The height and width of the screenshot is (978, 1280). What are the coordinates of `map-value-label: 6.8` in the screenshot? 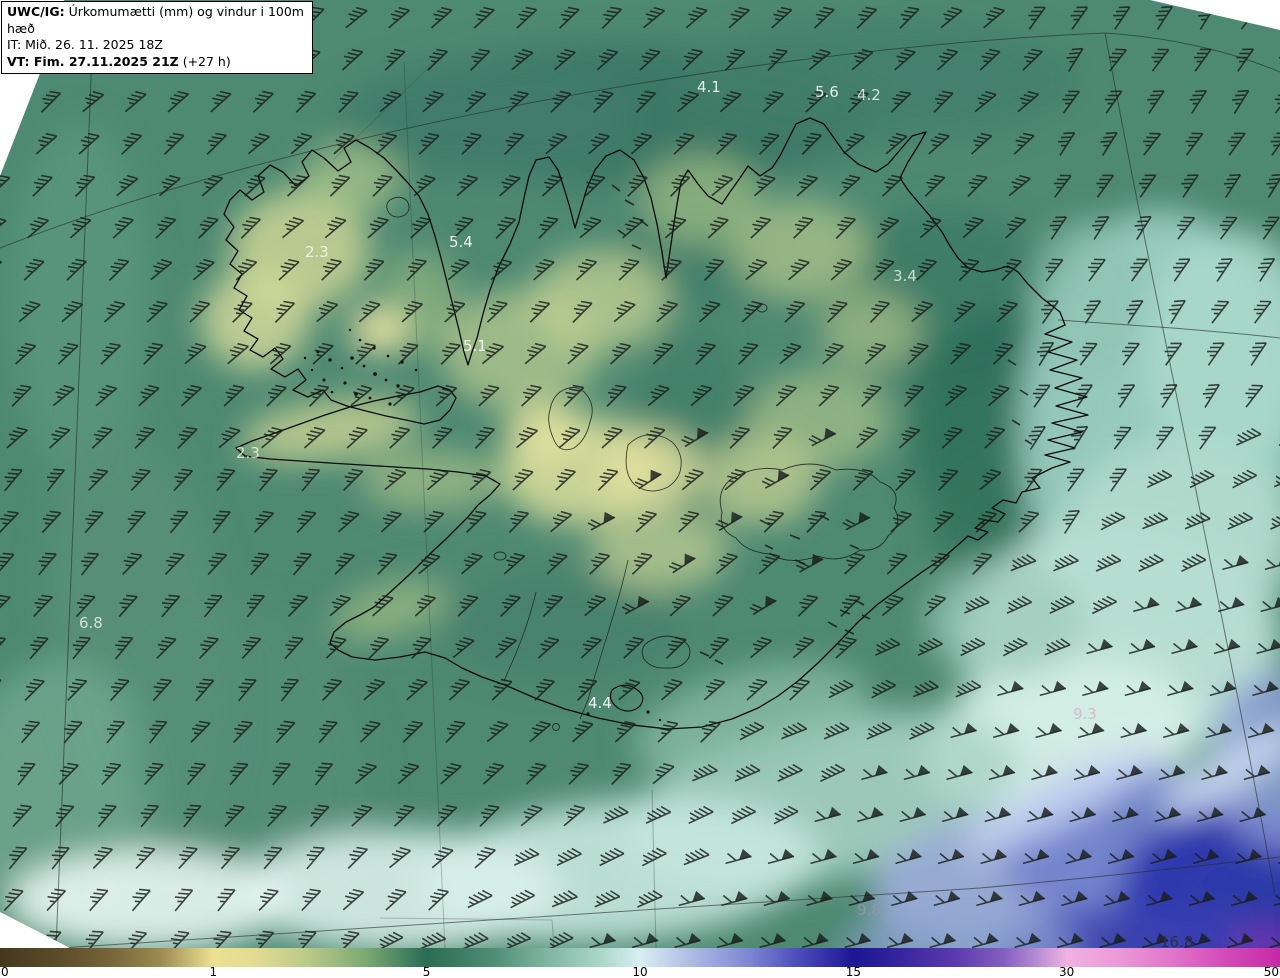 It's located at (91, 623).